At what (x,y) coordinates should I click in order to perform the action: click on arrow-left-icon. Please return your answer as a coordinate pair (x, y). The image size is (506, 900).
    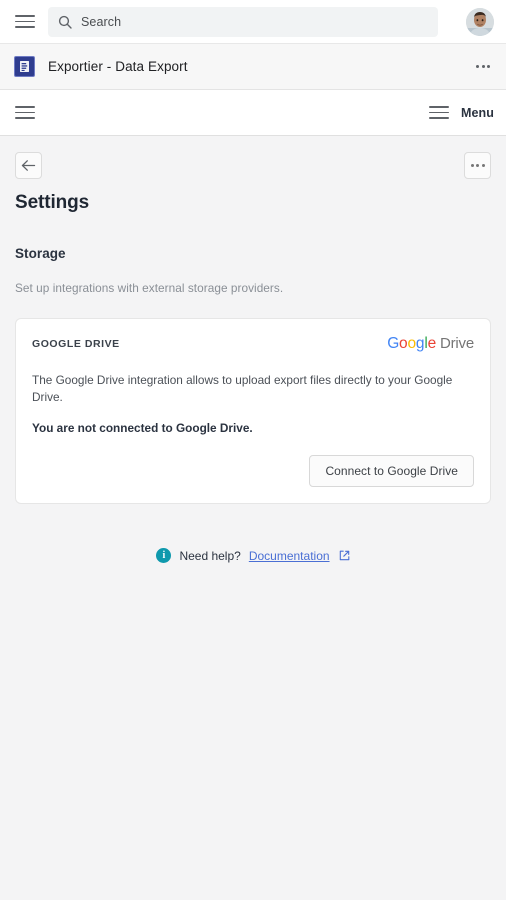
    Looking at the image, I should click on (28, 165).